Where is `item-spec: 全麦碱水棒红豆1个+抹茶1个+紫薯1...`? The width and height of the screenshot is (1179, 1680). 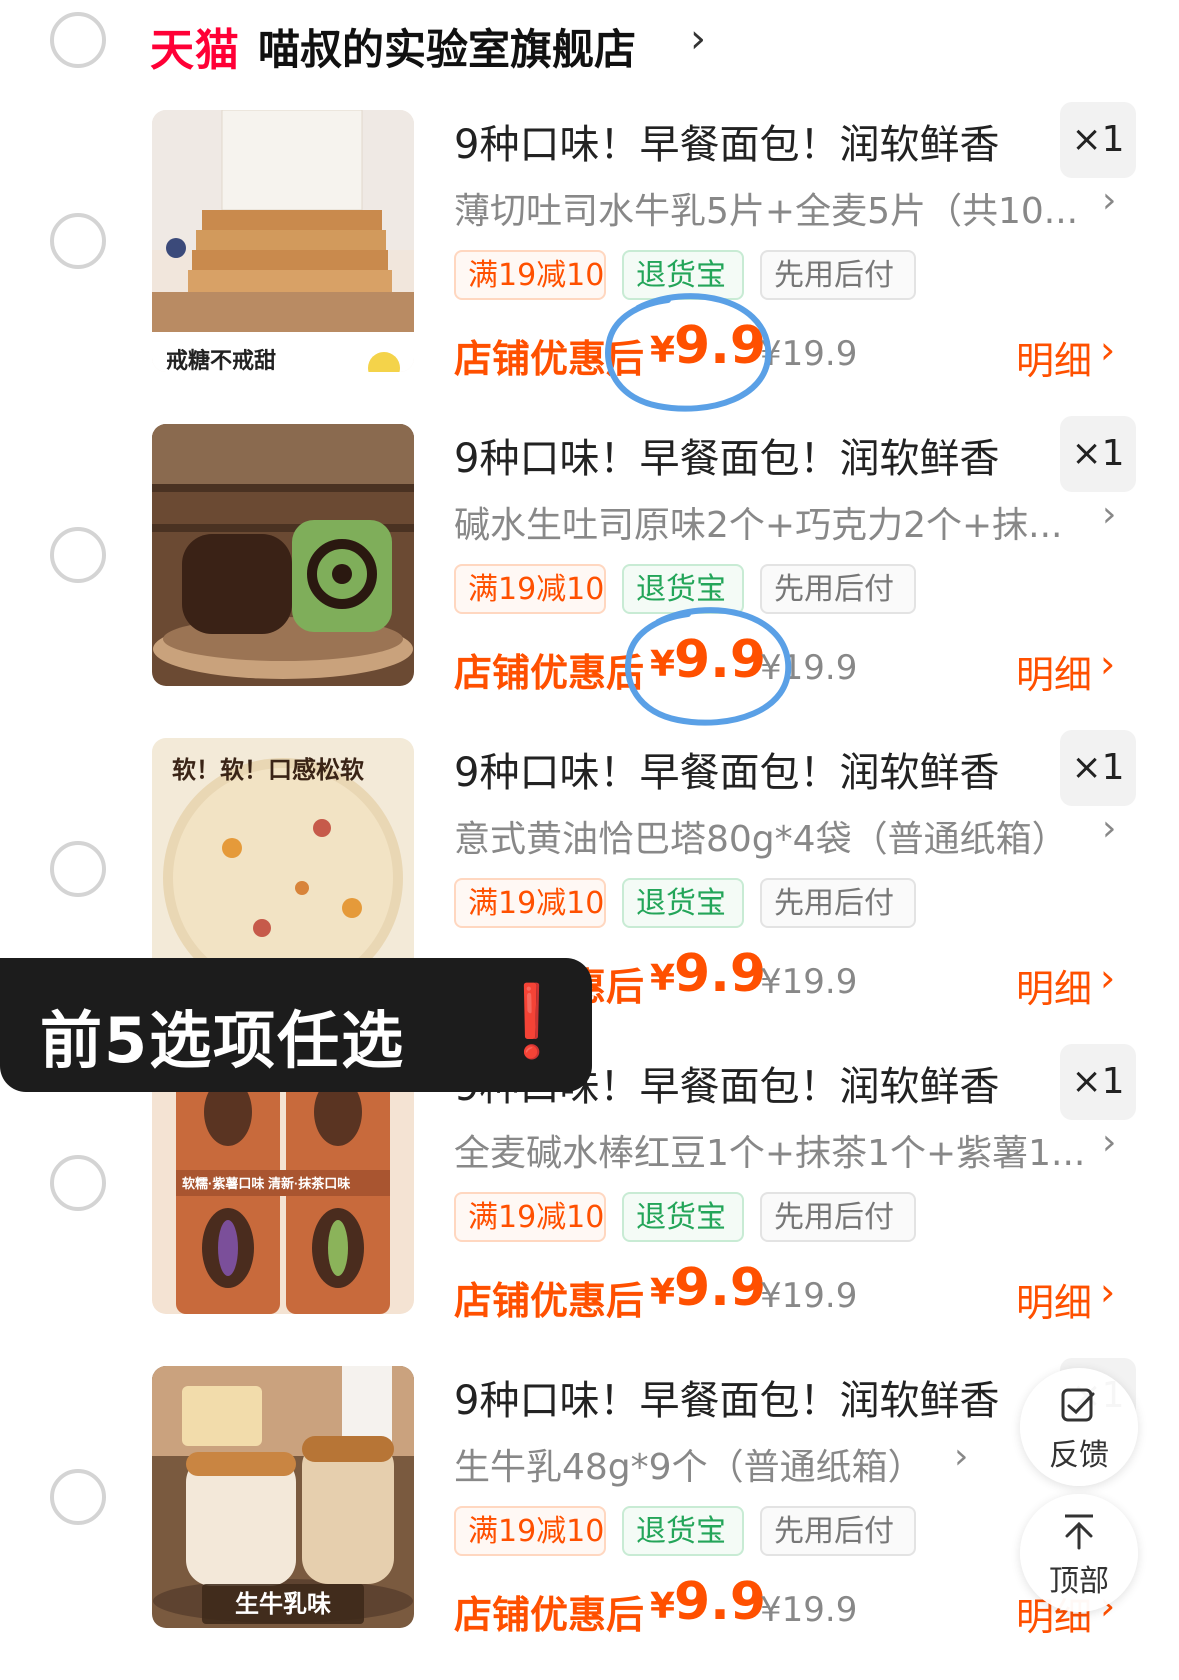
item-spec: 全麦碱水棒红豆1个+抹茶1个+紫薯1... is located at coordinates (769, 1150).